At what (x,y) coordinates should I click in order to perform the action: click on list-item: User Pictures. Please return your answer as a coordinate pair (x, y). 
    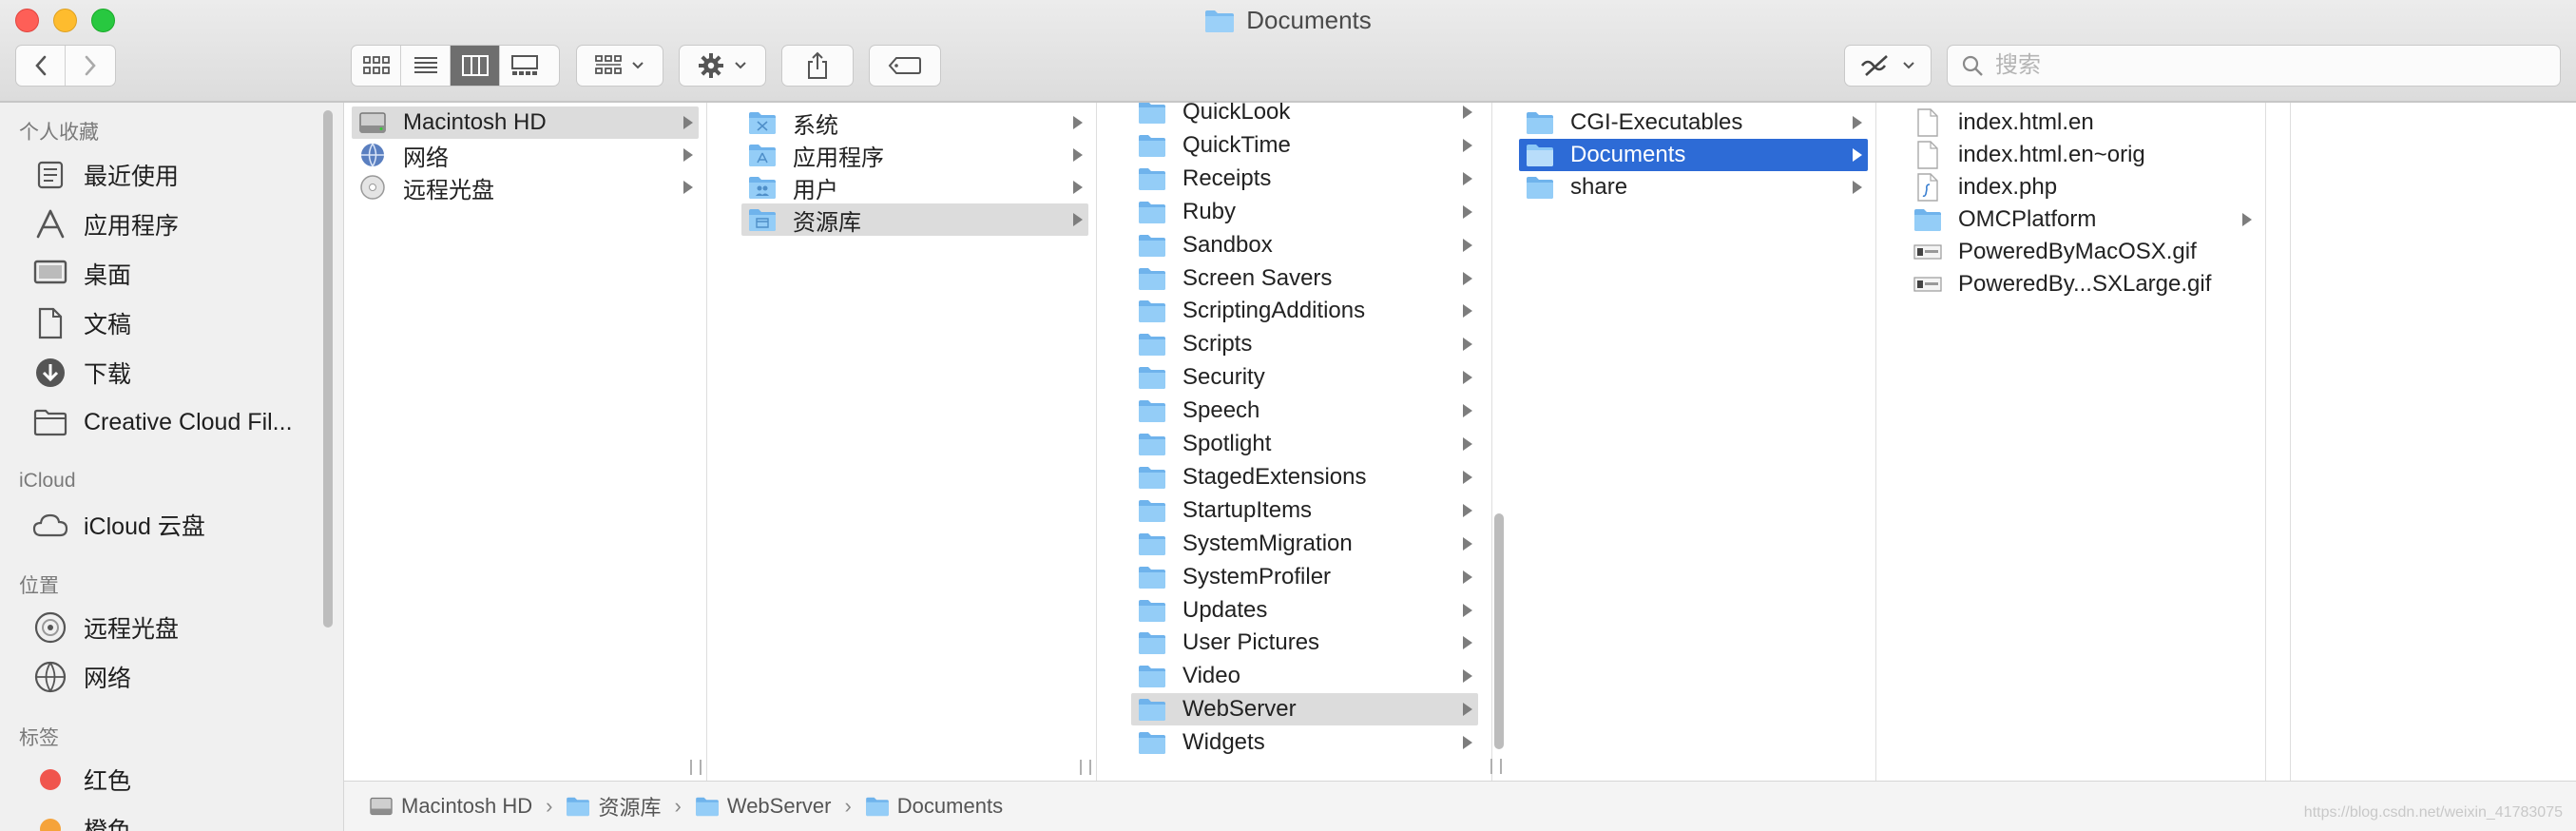
    Looking at the image, I should click on (1305, 643).